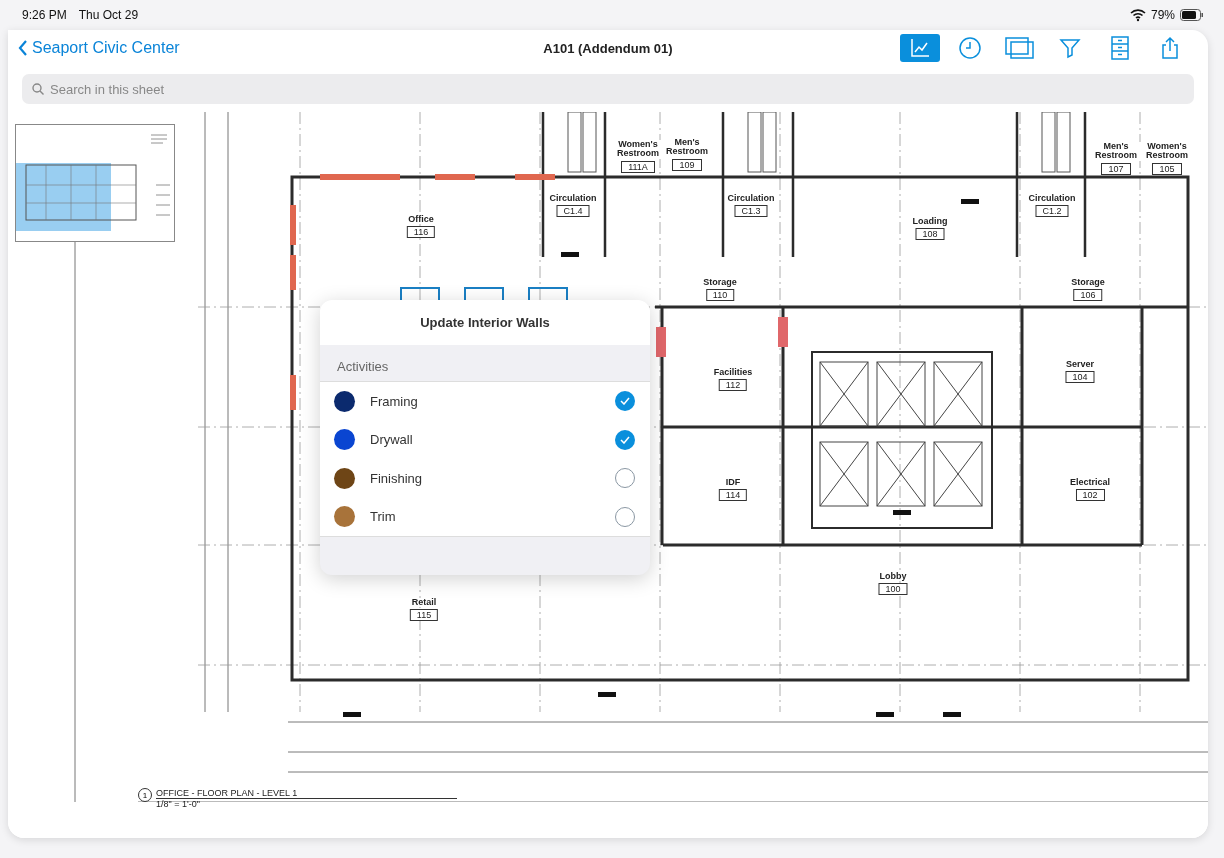 This screenshot has height=858, width=1224. I want to click on room-number: 116, so click(421, 232).